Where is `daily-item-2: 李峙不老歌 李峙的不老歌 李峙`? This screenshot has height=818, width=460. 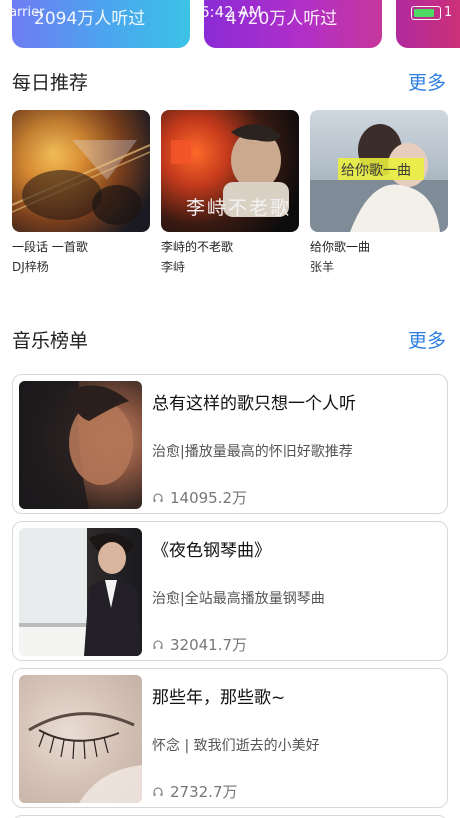
daily-item-2: 李峙不老歌 李峙的不老歌 李峙 is located at coordinates (230, 192).